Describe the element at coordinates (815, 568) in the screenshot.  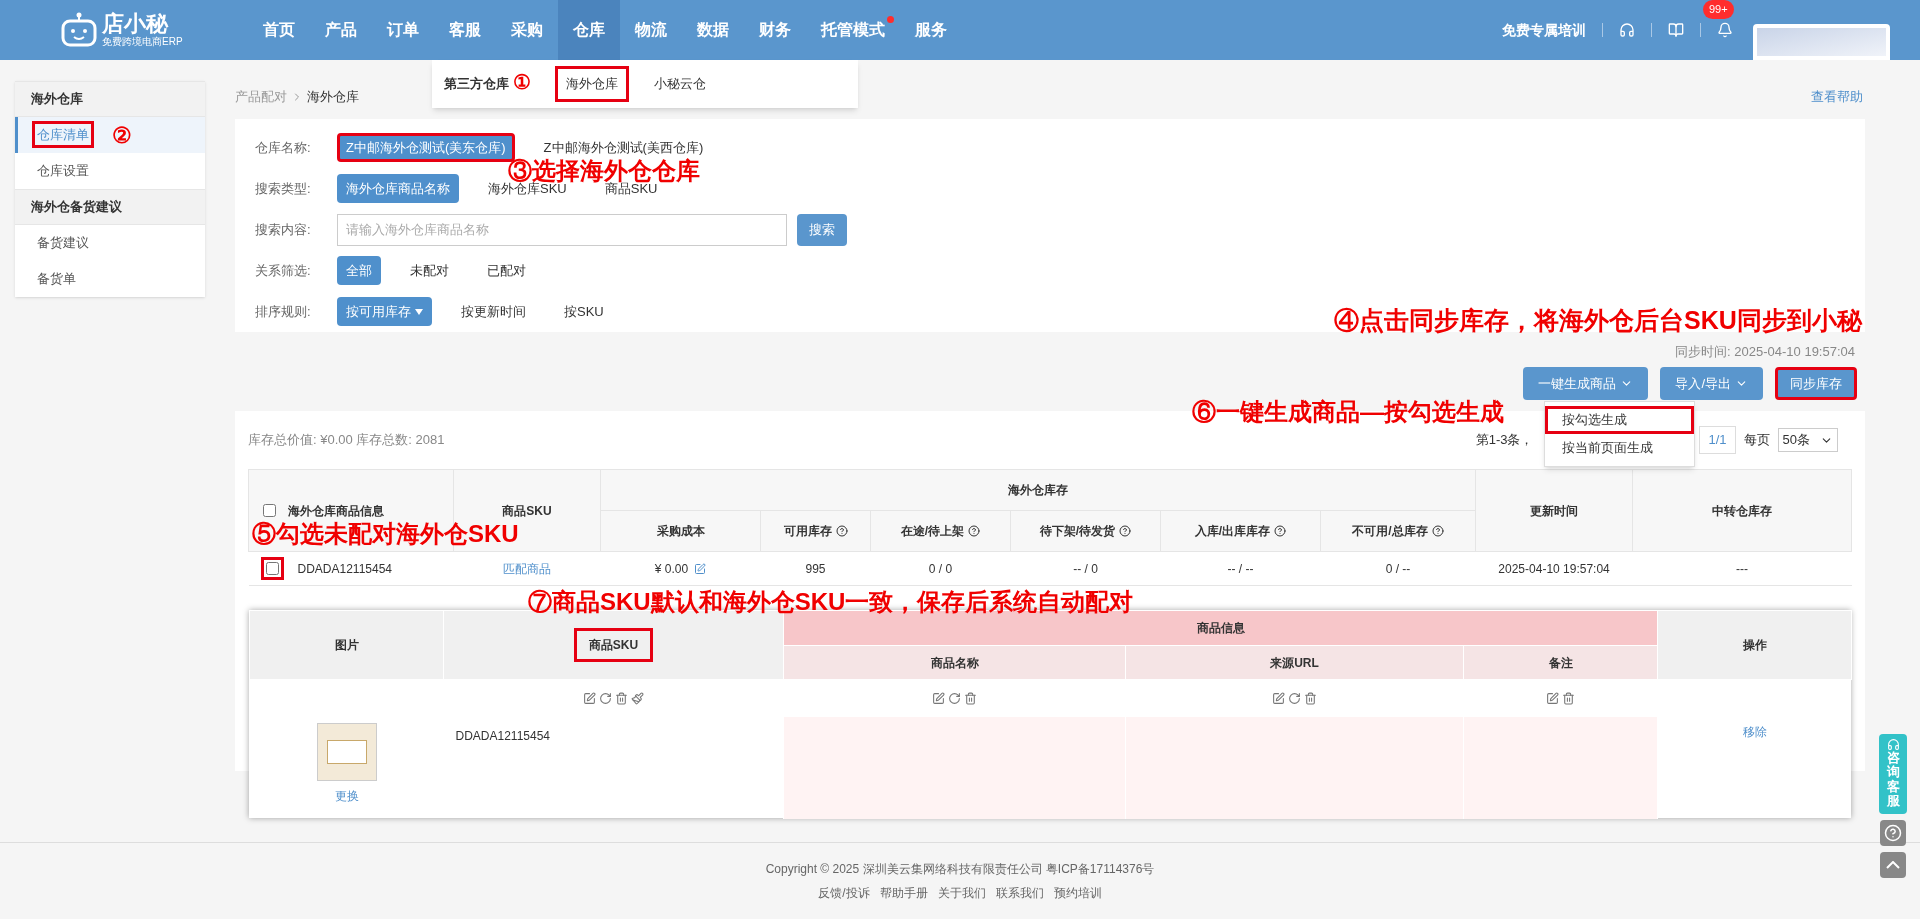
I see `table-cell: 995` at that location.